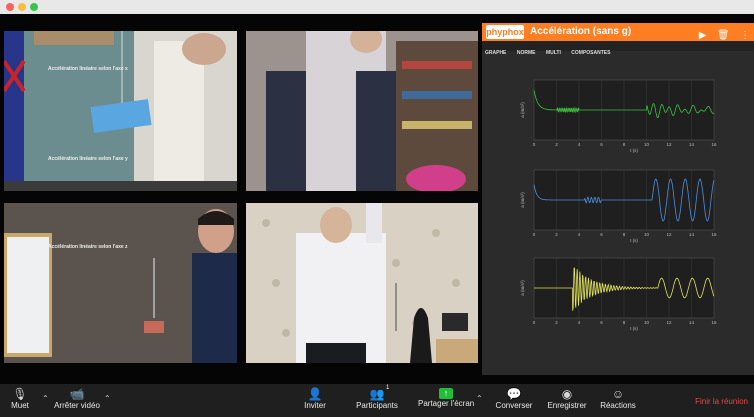 The image size is (754, 417). What do you see at coordinates (618, 293) in the screenshot?
I see `graph-z: 0 2 4 6 8 10 12 14 16 a (m/s²) t (s)` at bounding box center [618, 293].